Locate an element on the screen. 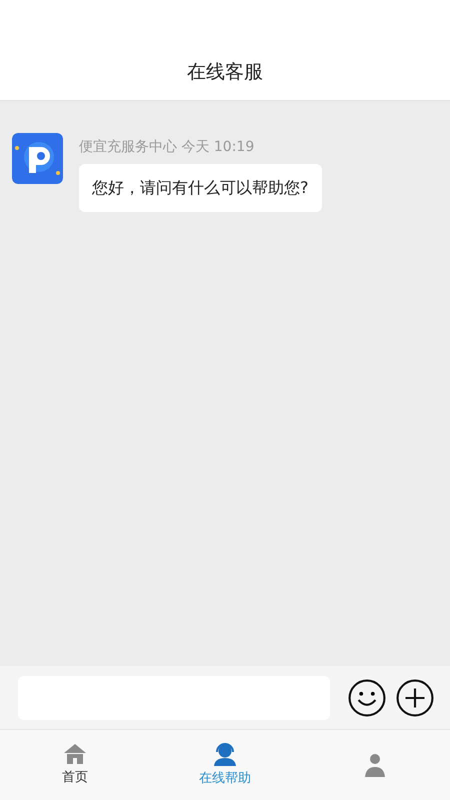  emoji-button is located at coordinates (367, 697).